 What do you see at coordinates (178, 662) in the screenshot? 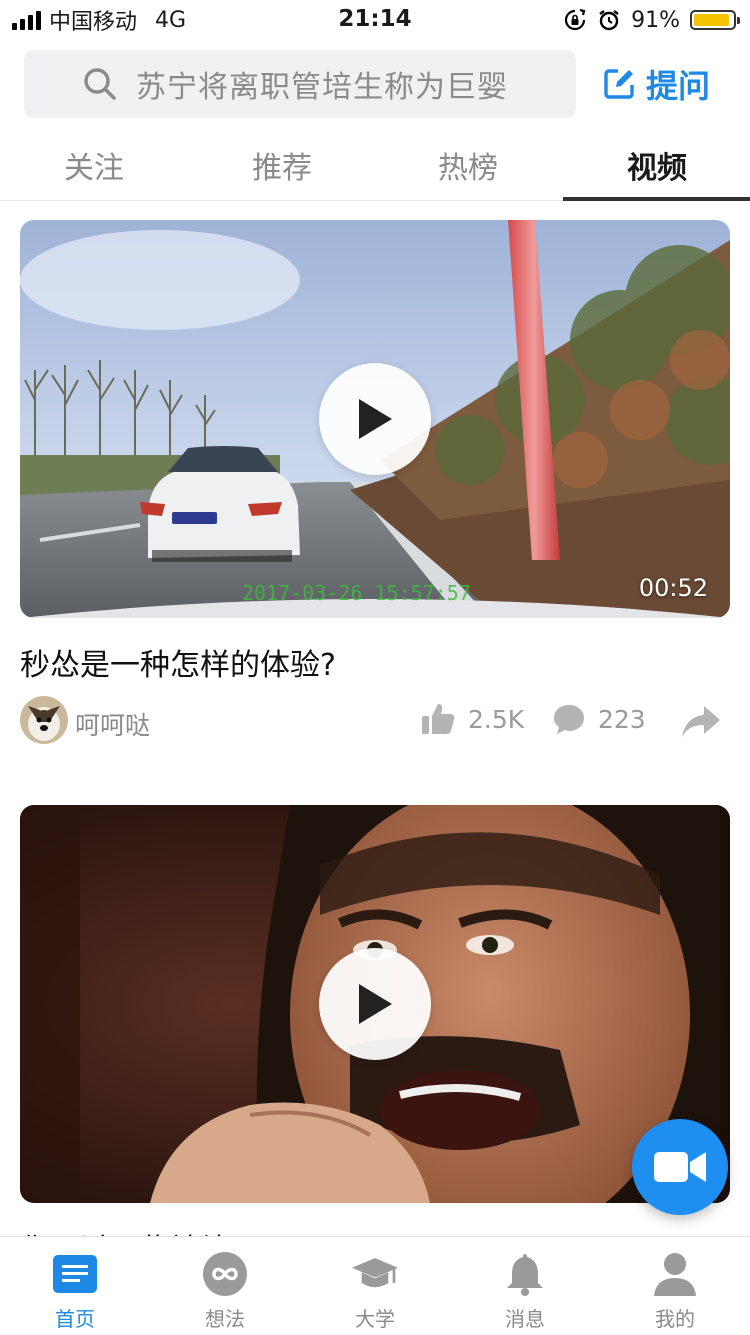
I see `video-title: 秒怂是一种怎样的体验?` at bounding box center [178, 662].